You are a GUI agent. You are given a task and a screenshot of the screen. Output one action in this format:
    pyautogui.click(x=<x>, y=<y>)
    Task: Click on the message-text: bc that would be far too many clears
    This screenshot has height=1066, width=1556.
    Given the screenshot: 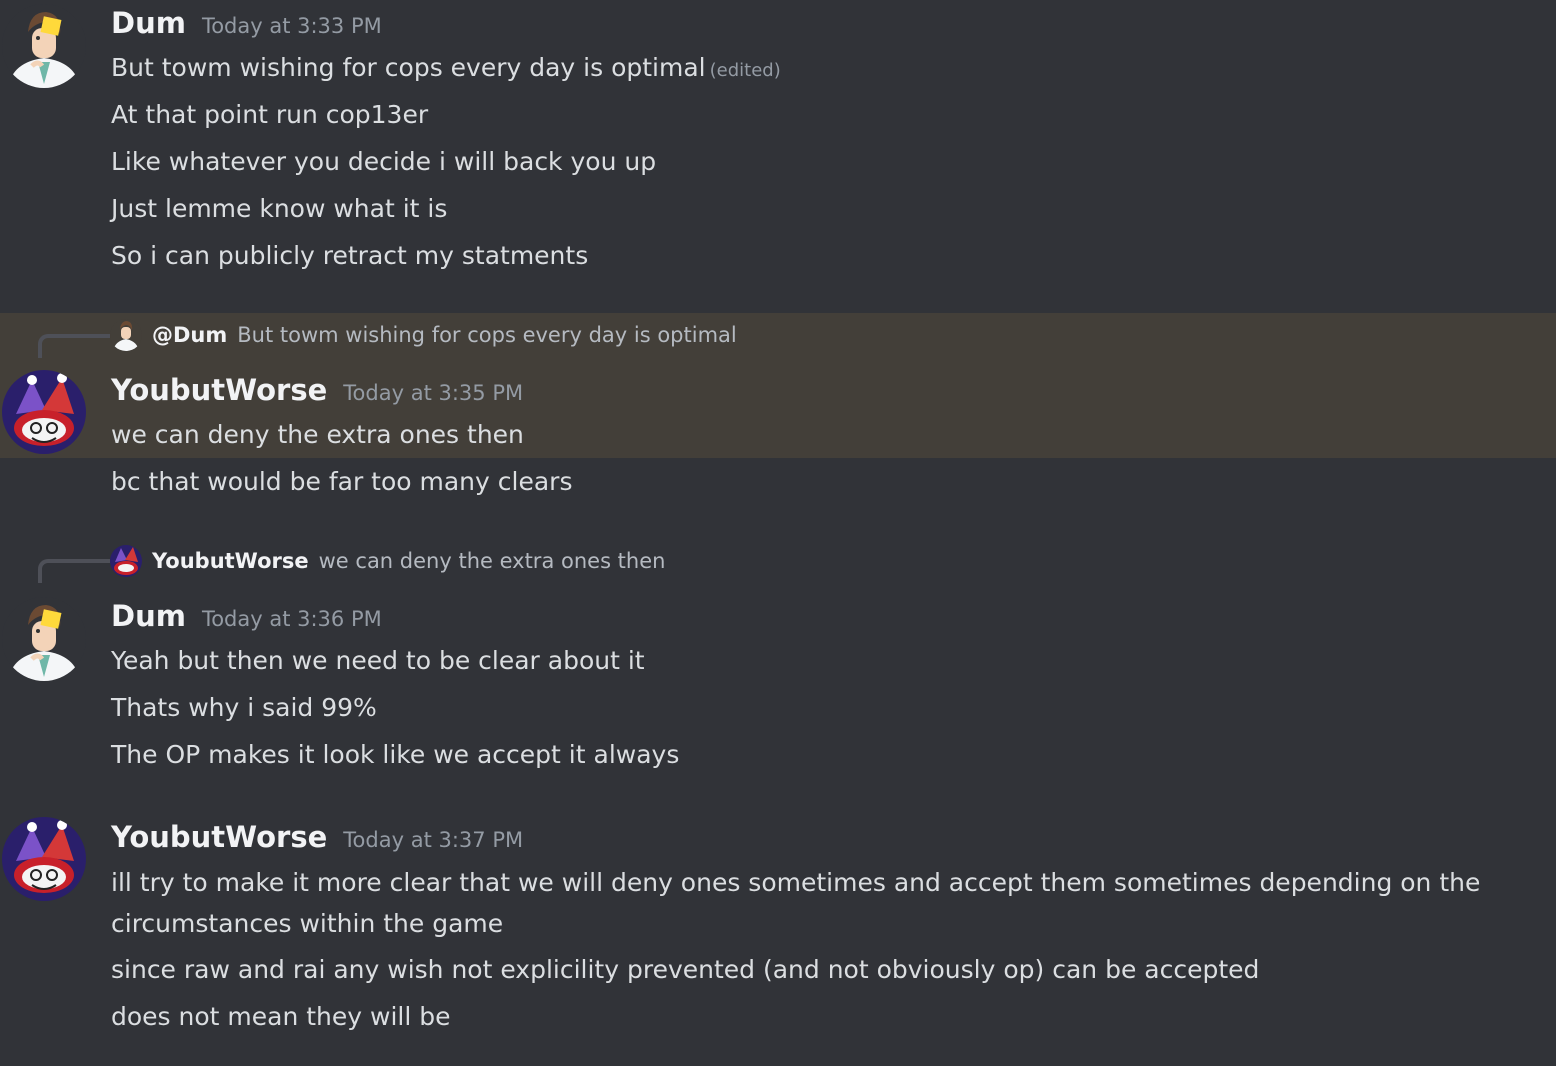 What is the action you would take?
    pyautogui.click(x=342, y=481)
    